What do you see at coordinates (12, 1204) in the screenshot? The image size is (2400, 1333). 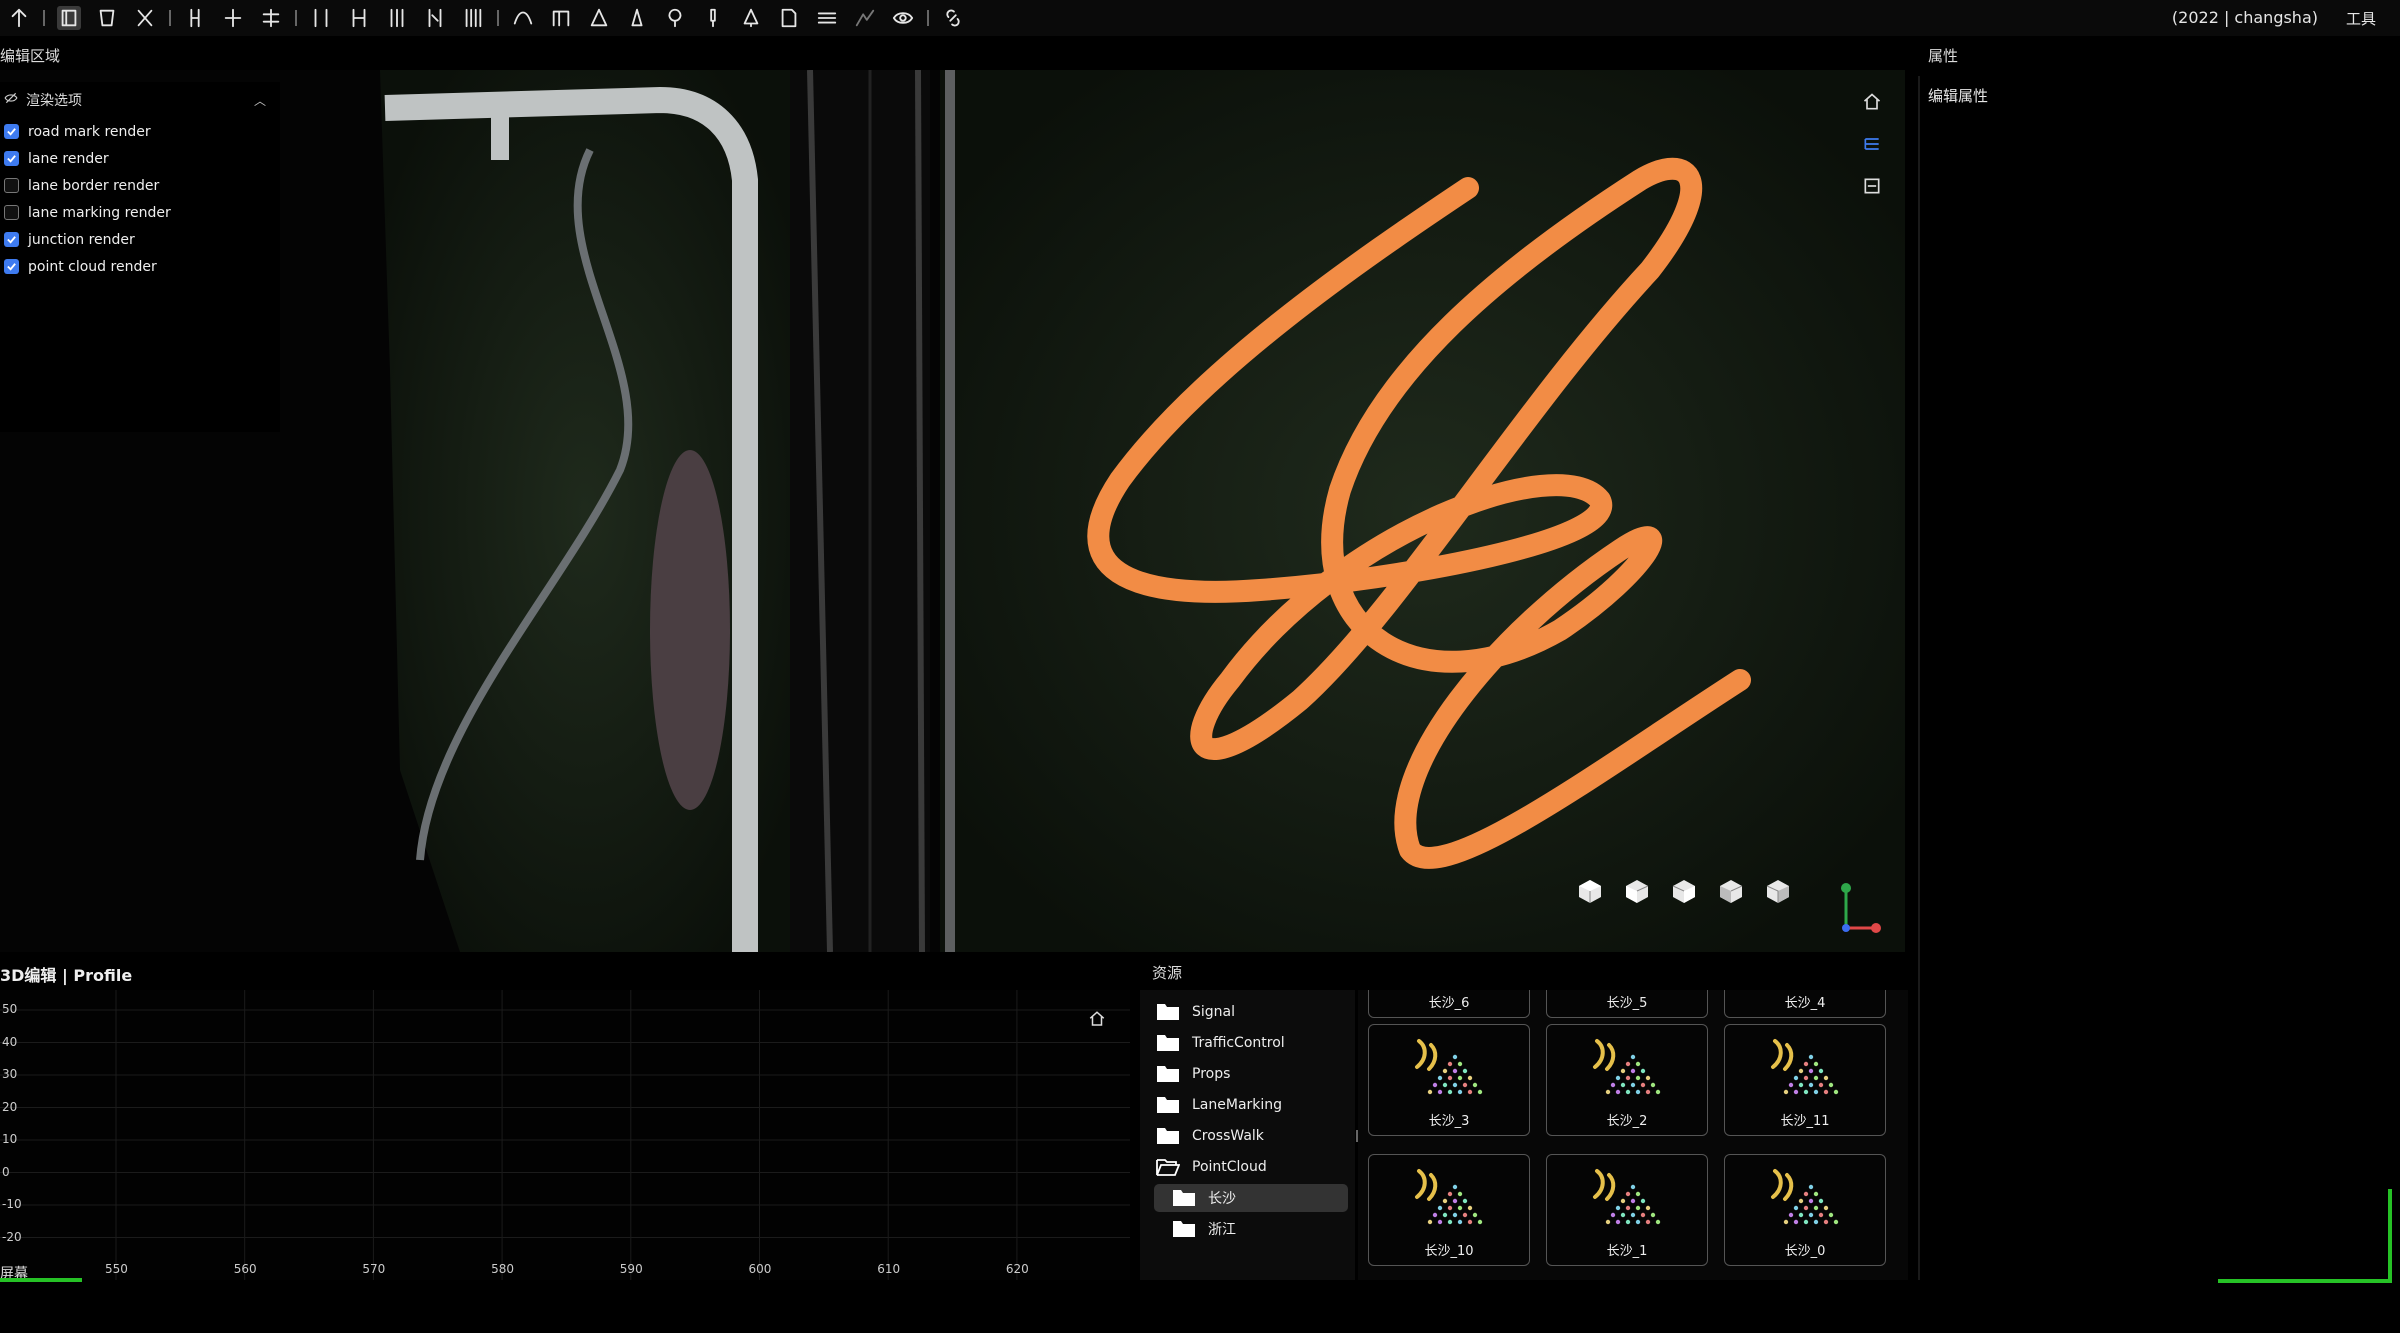 I see `profile-y-tick: -10` at bounding box center [12, 1204].